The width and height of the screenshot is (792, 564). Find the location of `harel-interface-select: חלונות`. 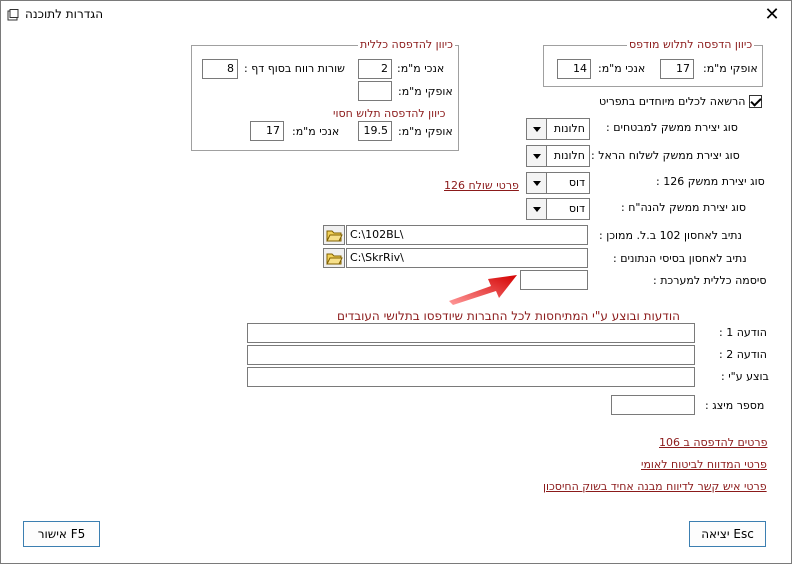

harel-interface-select: חלונות is located at coordinates (558, 156).